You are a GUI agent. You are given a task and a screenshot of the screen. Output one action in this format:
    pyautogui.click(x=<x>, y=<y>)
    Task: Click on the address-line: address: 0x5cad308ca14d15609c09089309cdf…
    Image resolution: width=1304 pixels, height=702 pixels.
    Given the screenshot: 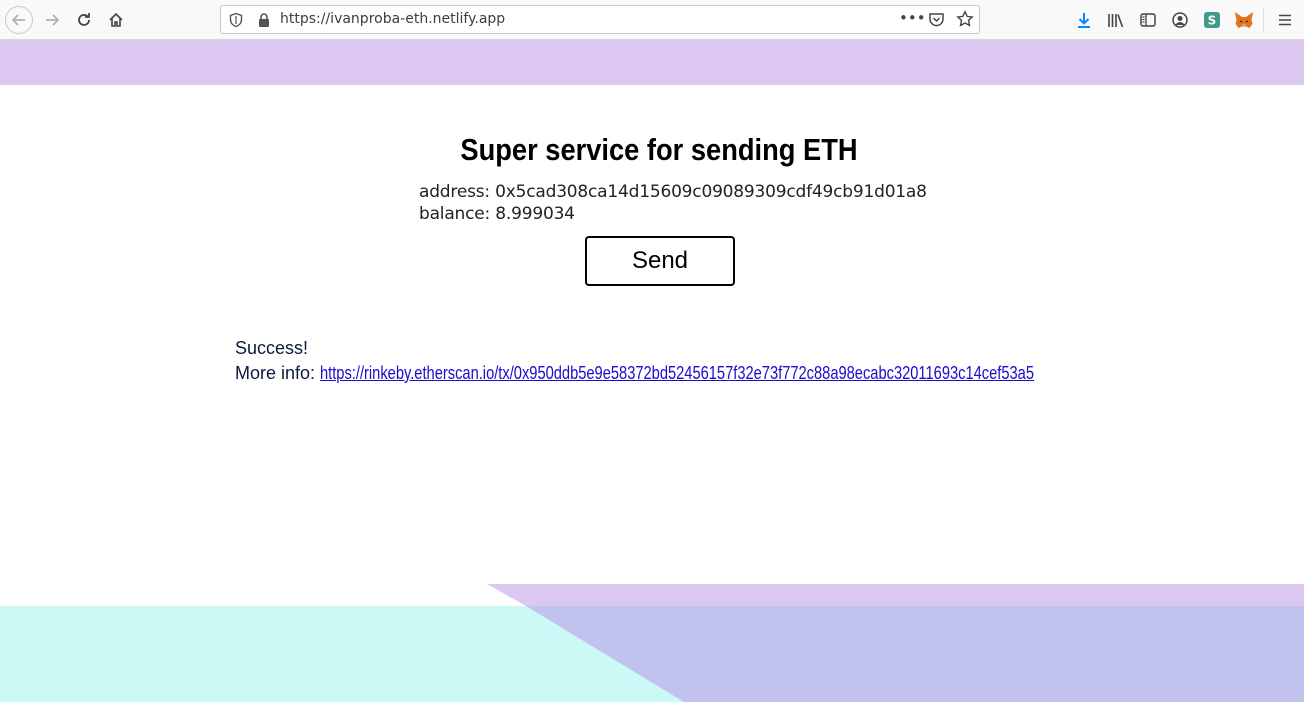 What is the action you would take?
    pyautogui.click(x=673, y=192)
    